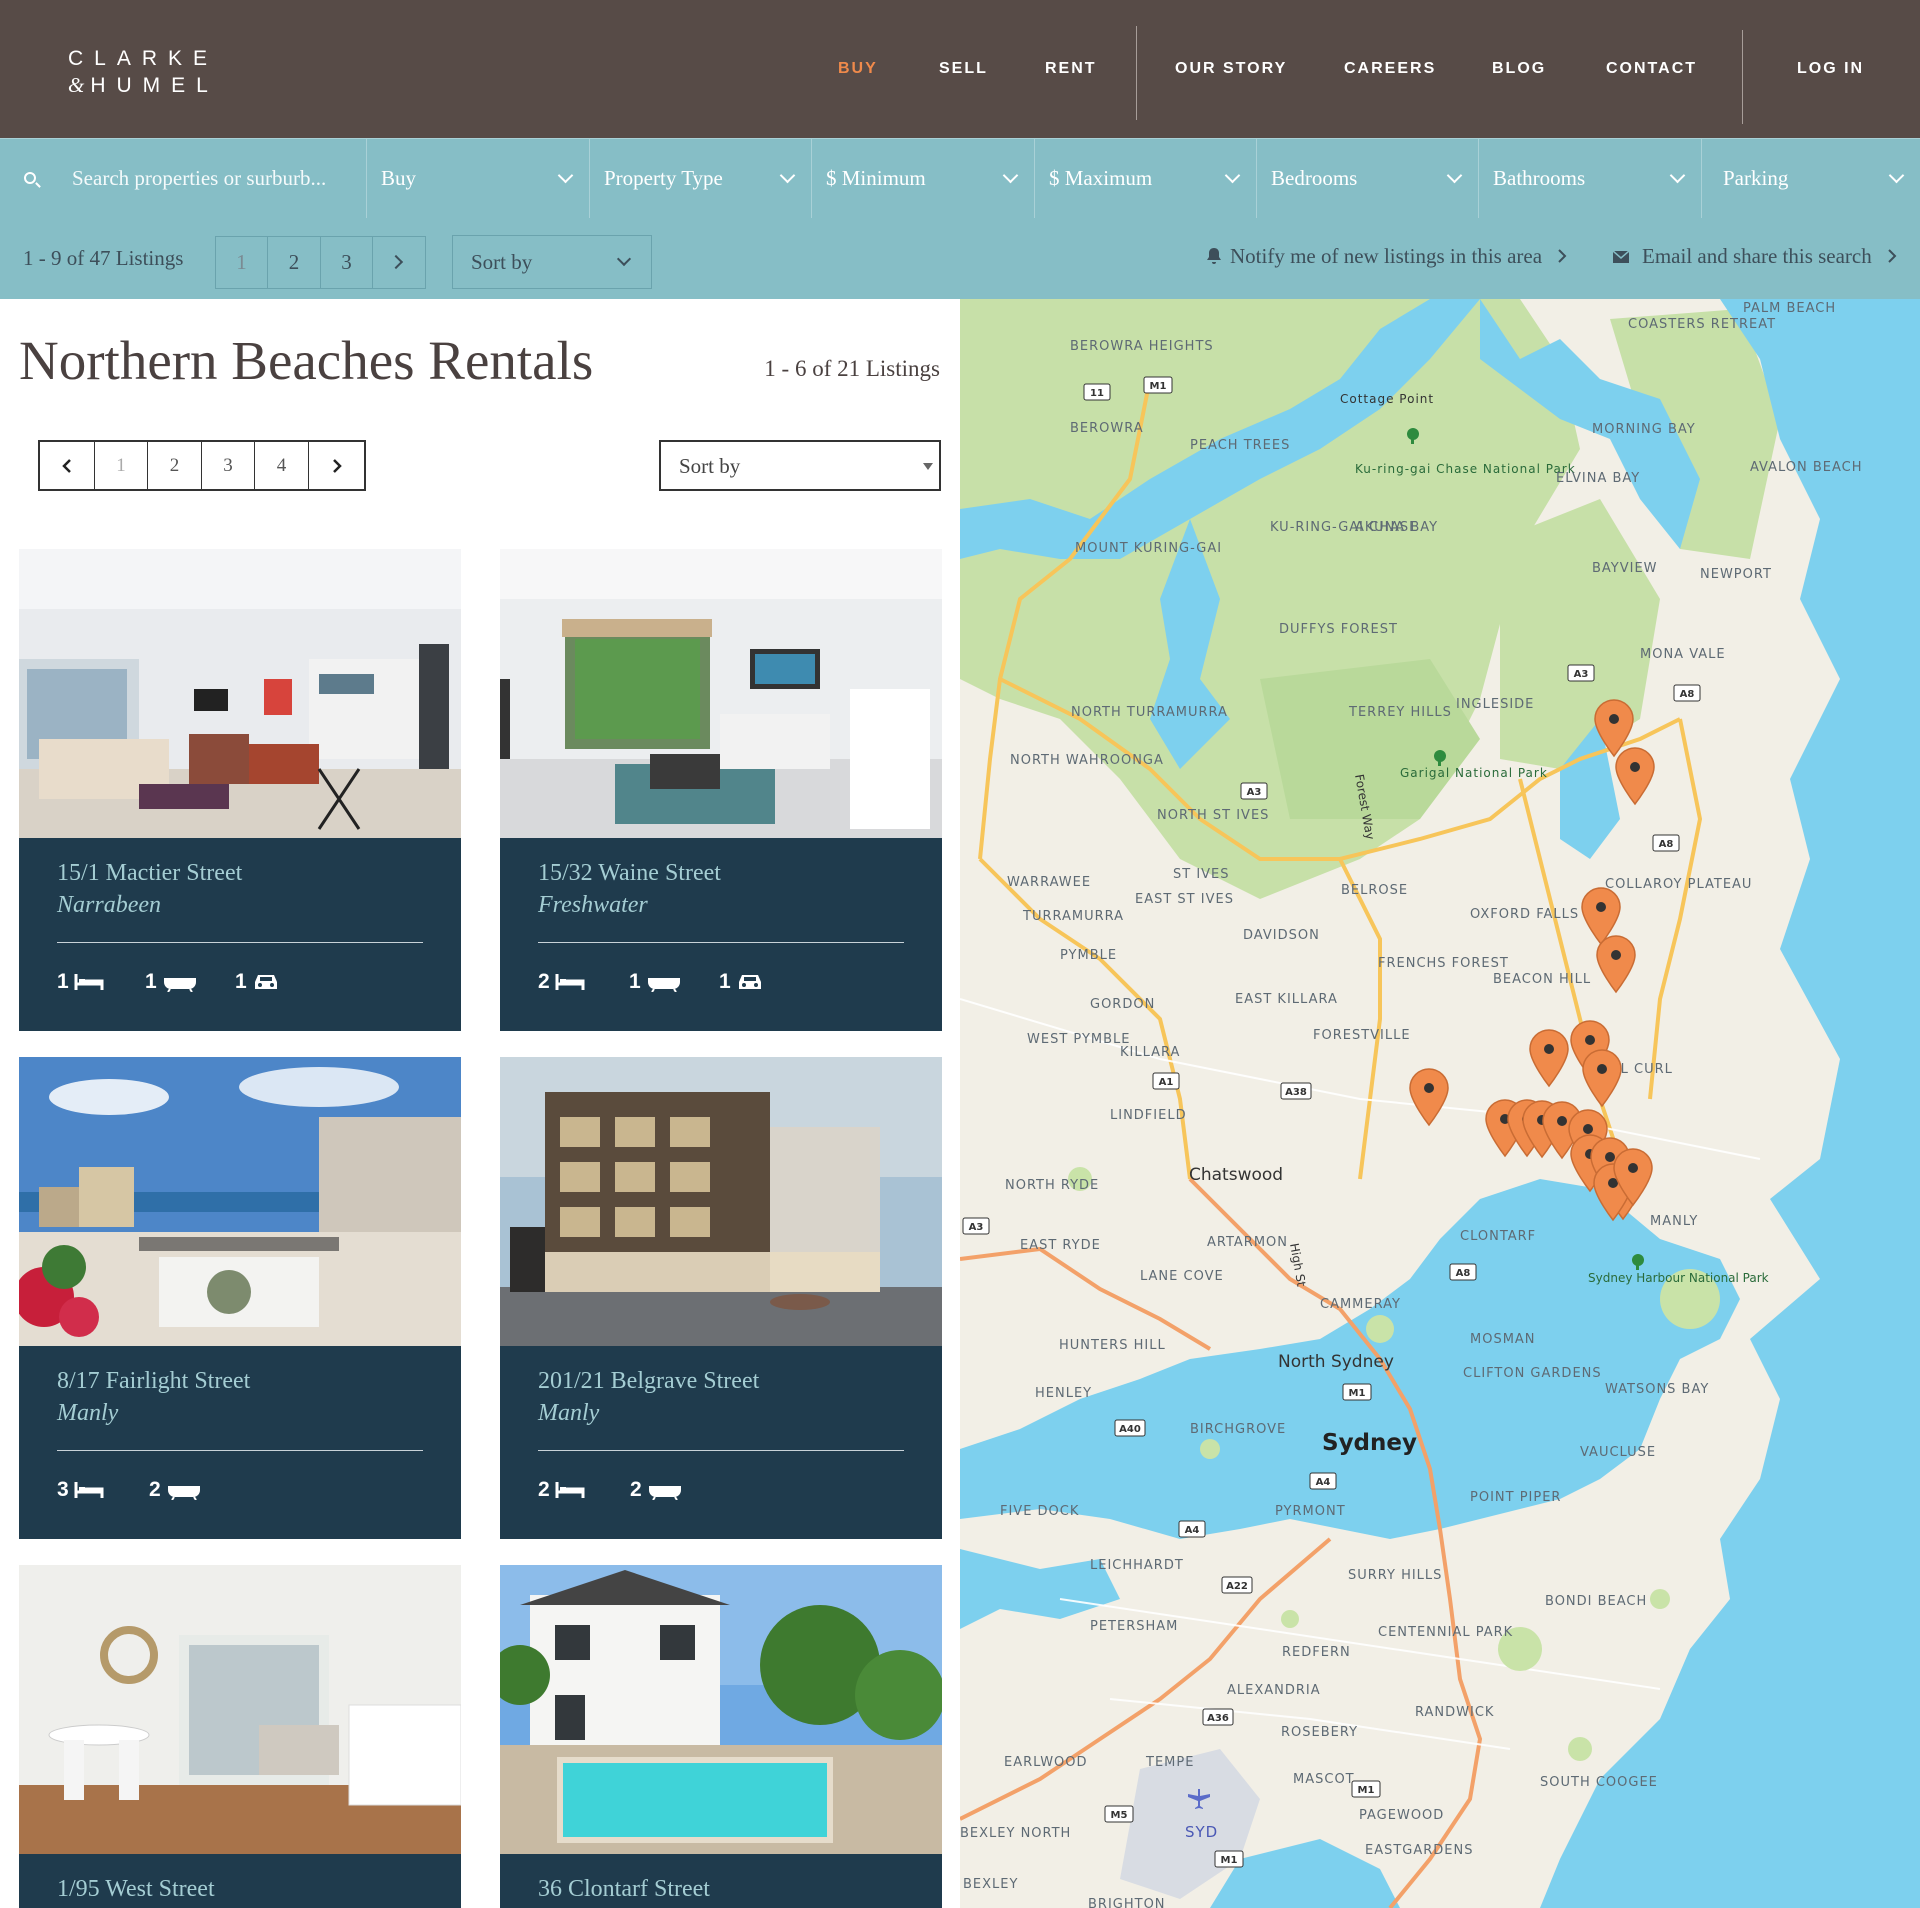  What do you see at coordinates (1166, 1081) in the screenshot?
I see `road-shield: A1` at bounding box center [1166, 1081].